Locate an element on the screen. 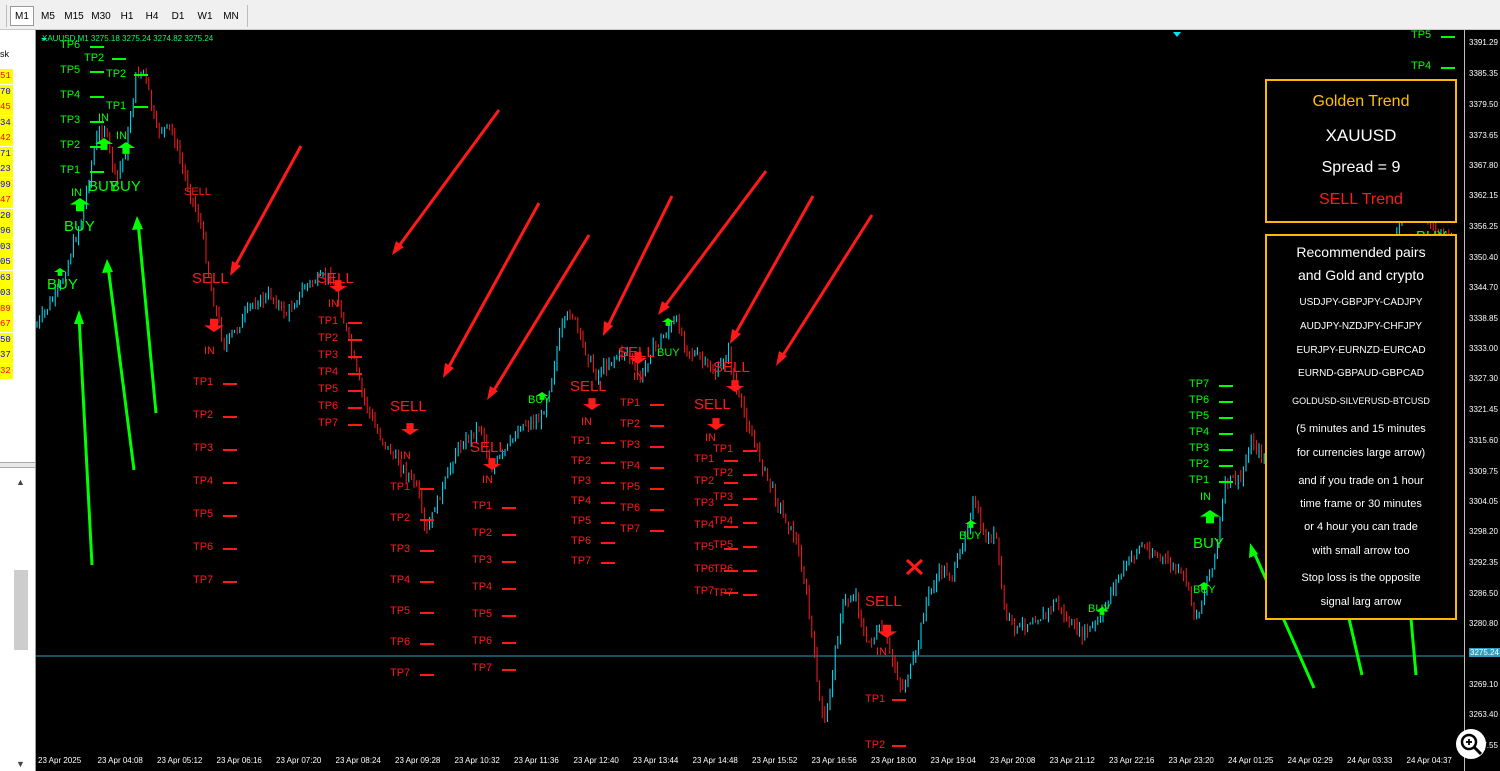 The height and width of the screenshot is (771, 1500). magnifier-icon is located at coordinates (1471, 744).